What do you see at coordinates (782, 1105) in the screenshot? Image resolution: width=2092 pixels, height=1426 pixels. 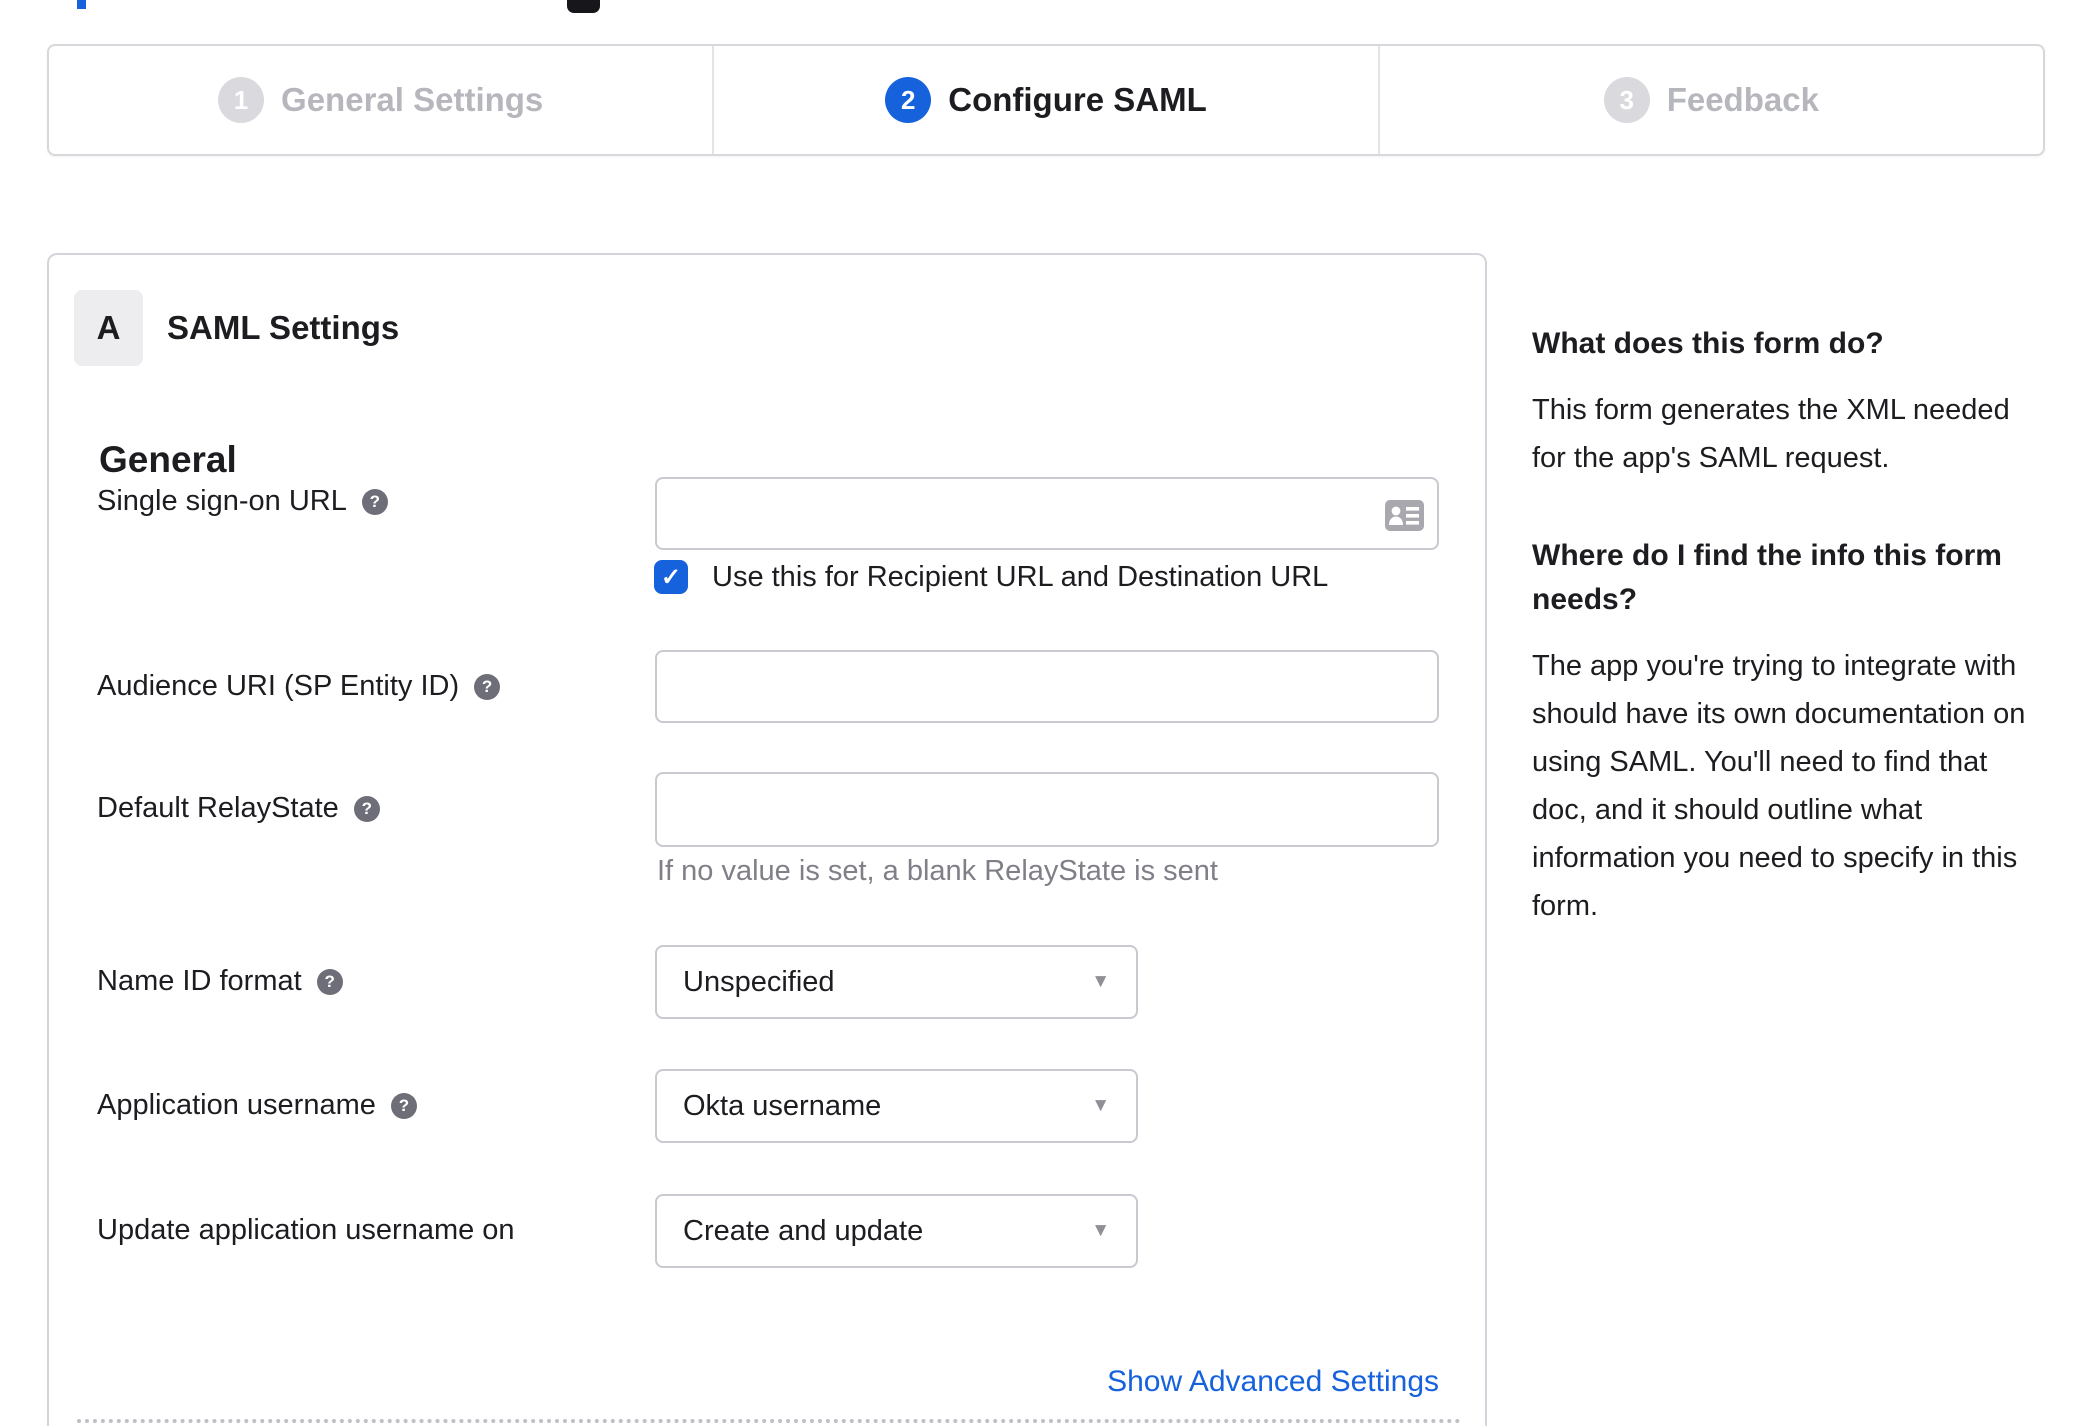 I see `application-username-value: Okta username` at bounding box center [782, 1105].